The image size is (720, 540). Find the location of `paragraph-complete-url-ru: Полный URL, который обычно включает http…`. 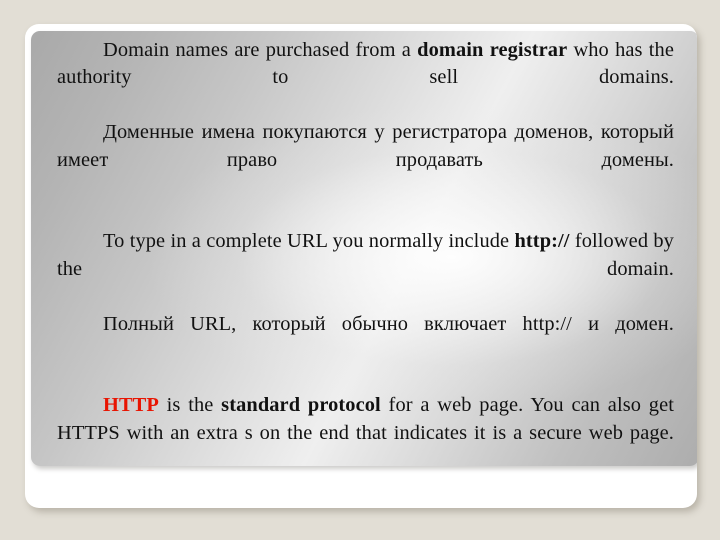

paragraph-complete-url-ru: Полный URL, который обычно включает http… is located at coordinates (365, 338).